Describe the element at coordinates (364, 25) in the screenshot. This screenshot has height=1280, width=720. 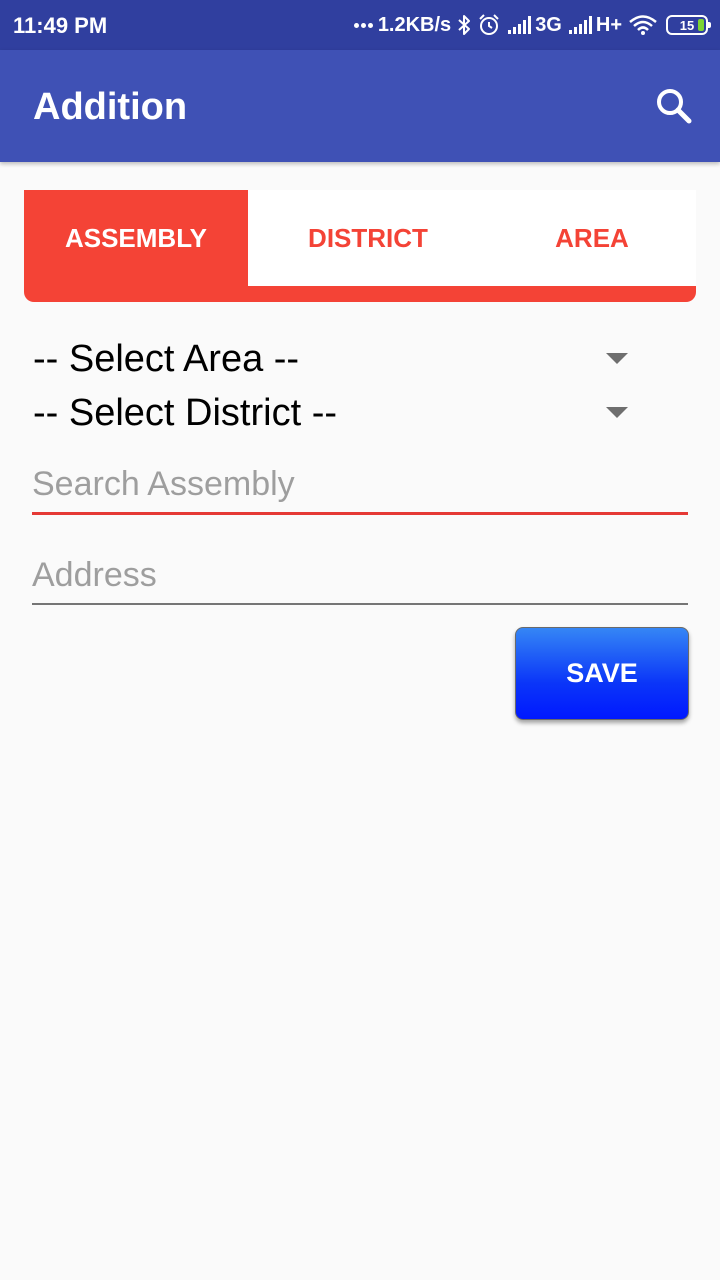
I see `more-dots-icon` at that location.